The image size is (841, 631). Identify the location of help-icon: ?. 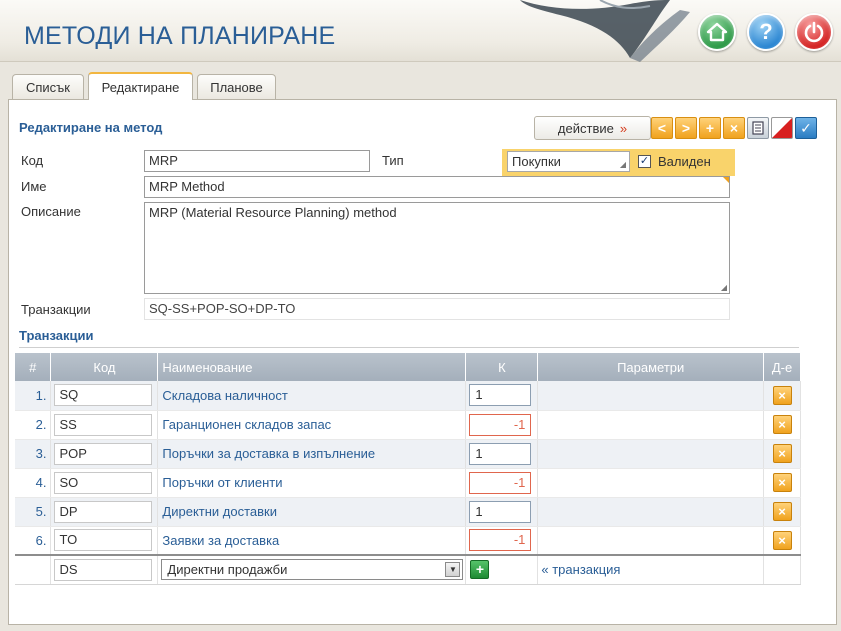
(766, 31).